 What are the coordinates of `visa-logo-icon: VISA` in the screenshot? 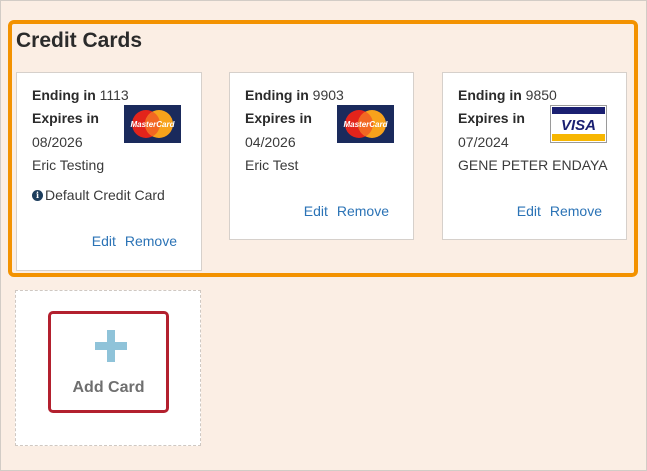 It's located at (578, 124).